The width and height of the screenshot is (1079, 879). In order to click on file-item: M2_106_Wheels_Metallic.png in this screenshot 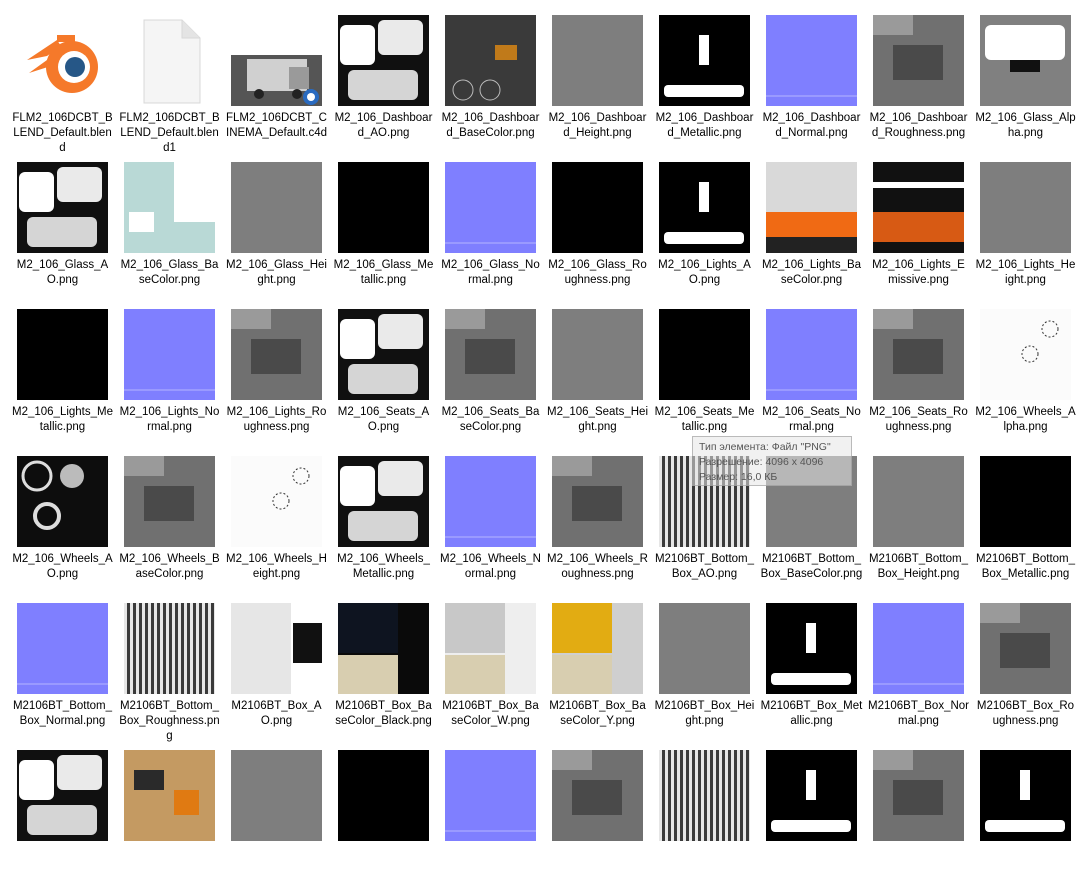, I will do `click(383, 526)`.